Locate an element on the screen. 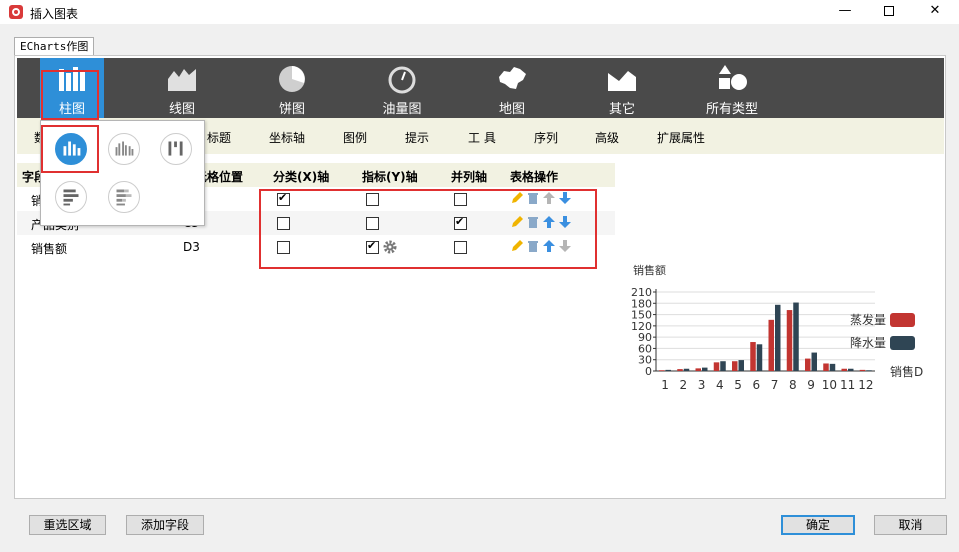 The height and width of the screenshot is (552, 959). chart-type-all: 所有类型 is located at coordinates (732, 88).